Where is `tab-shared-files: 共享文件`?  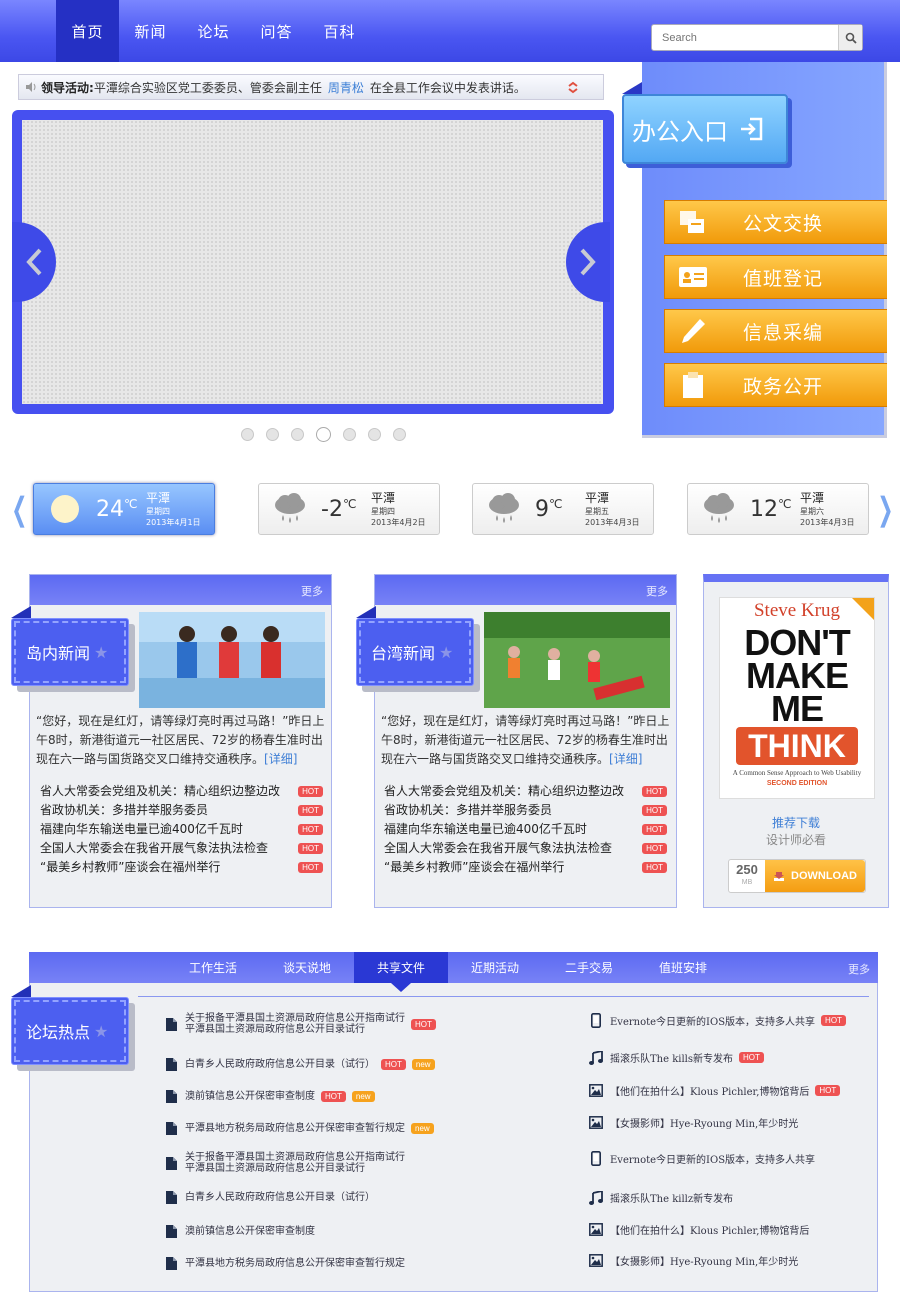
tab-shared-files: 共享文件 is located at coordinates (401, 972).